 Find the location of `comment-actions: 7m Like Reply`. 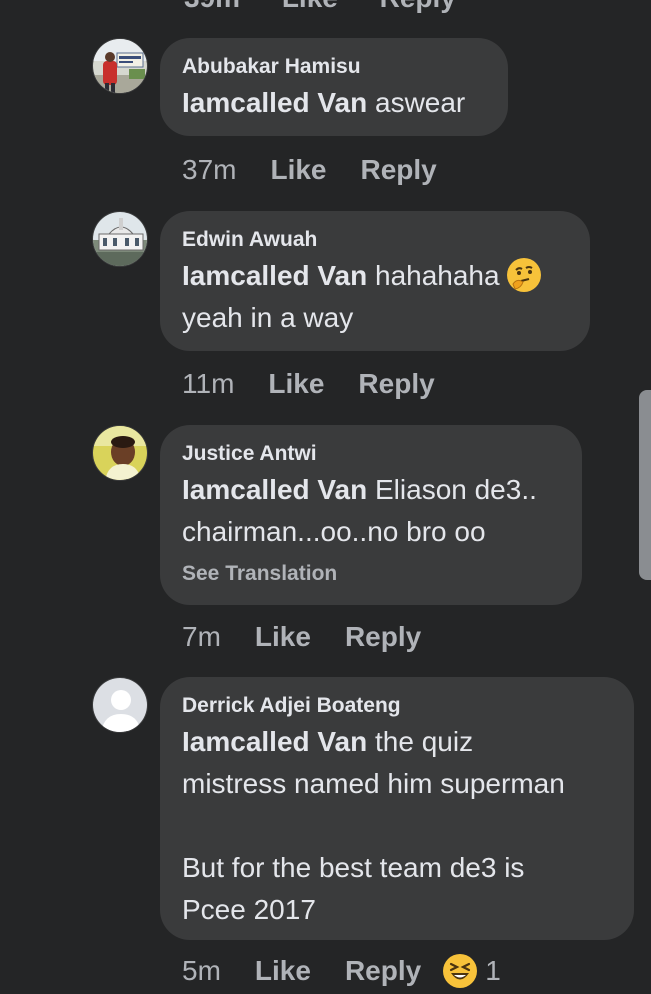

comment-actions: 7m Like Reply is located at coordinates (301, 637).